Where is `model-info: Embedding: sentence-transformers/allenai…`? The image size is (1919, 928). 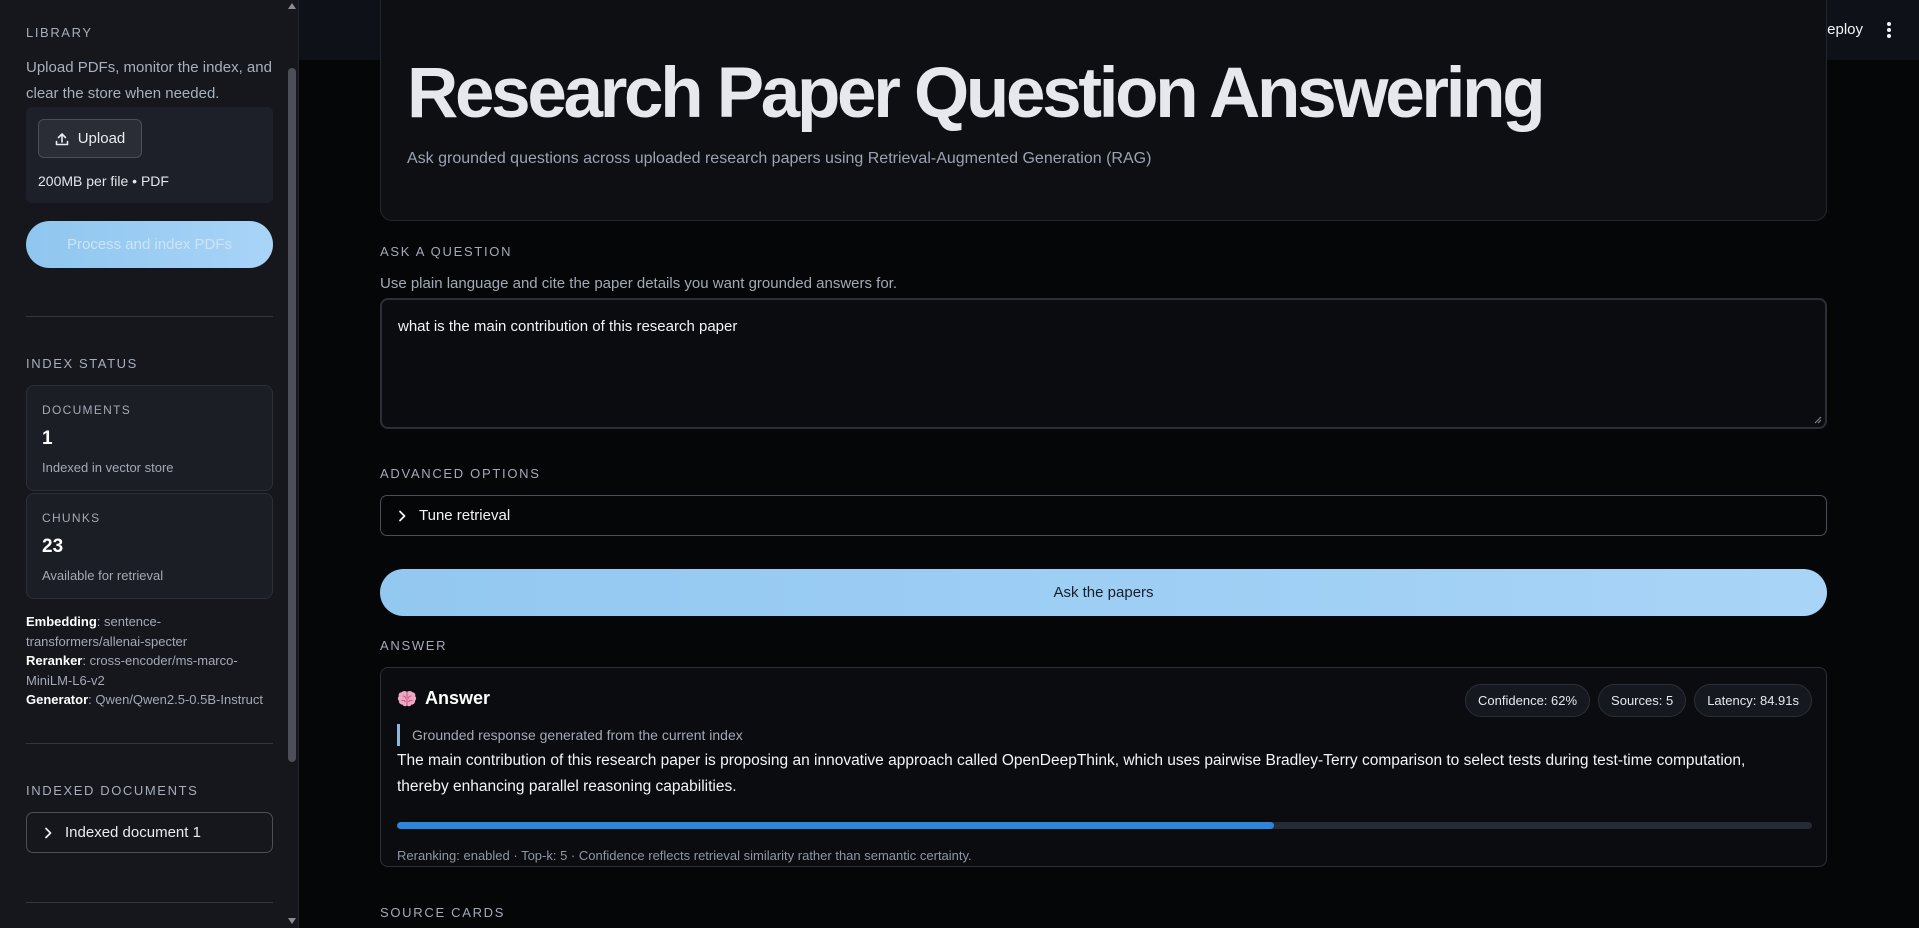 model-info: Embedding: sentence-transformers/allenai… is located at coordinates (149, 661).